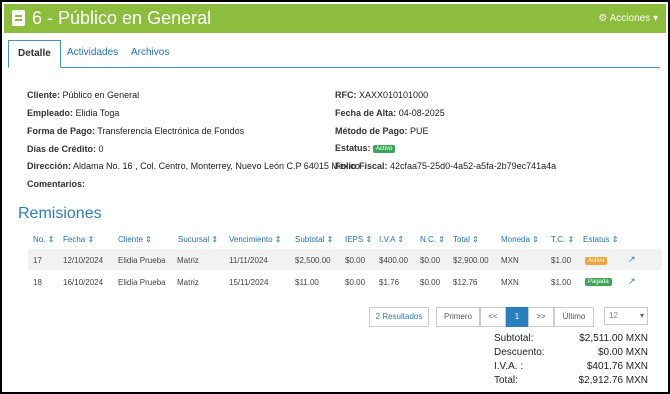 This screenshot has width=670, height=394. I want to click on col-header-ieps: IEPS ⇕, so click(358, 239).